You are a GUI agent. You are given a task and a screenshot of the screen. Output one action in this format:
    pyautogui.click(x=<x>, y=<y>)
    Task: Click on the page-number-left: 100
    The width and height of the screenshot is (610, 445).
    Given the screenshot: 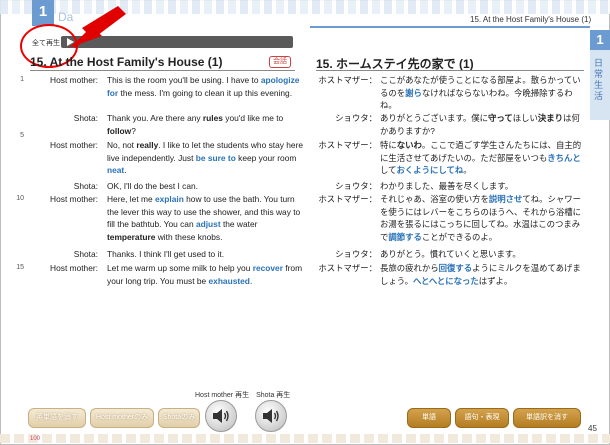 What is the action you would take?
    pyautogui.click(x=35, y=439)
    